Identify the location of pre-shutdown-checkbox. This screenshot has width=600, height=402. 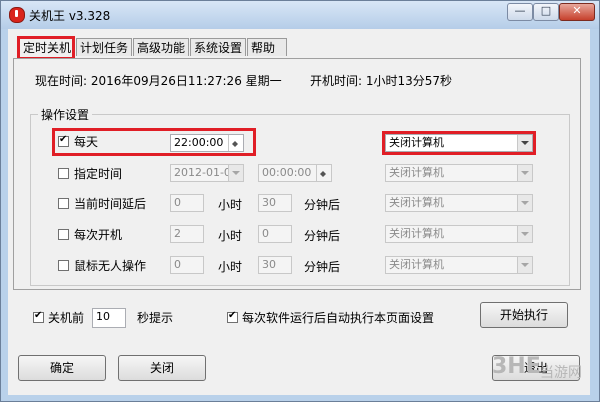
(38, 316).